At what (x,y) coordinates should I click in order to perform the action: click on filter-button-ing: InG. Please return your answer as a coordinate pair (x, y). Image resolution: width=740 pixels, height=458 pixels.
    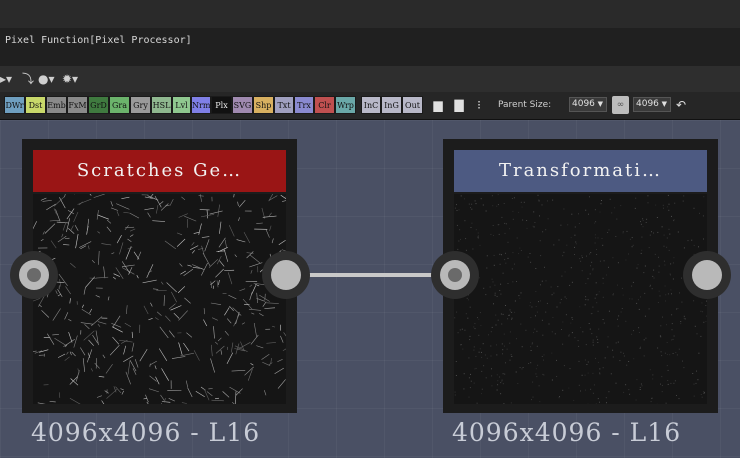
    Looking at the image, I should click on (391, 105).